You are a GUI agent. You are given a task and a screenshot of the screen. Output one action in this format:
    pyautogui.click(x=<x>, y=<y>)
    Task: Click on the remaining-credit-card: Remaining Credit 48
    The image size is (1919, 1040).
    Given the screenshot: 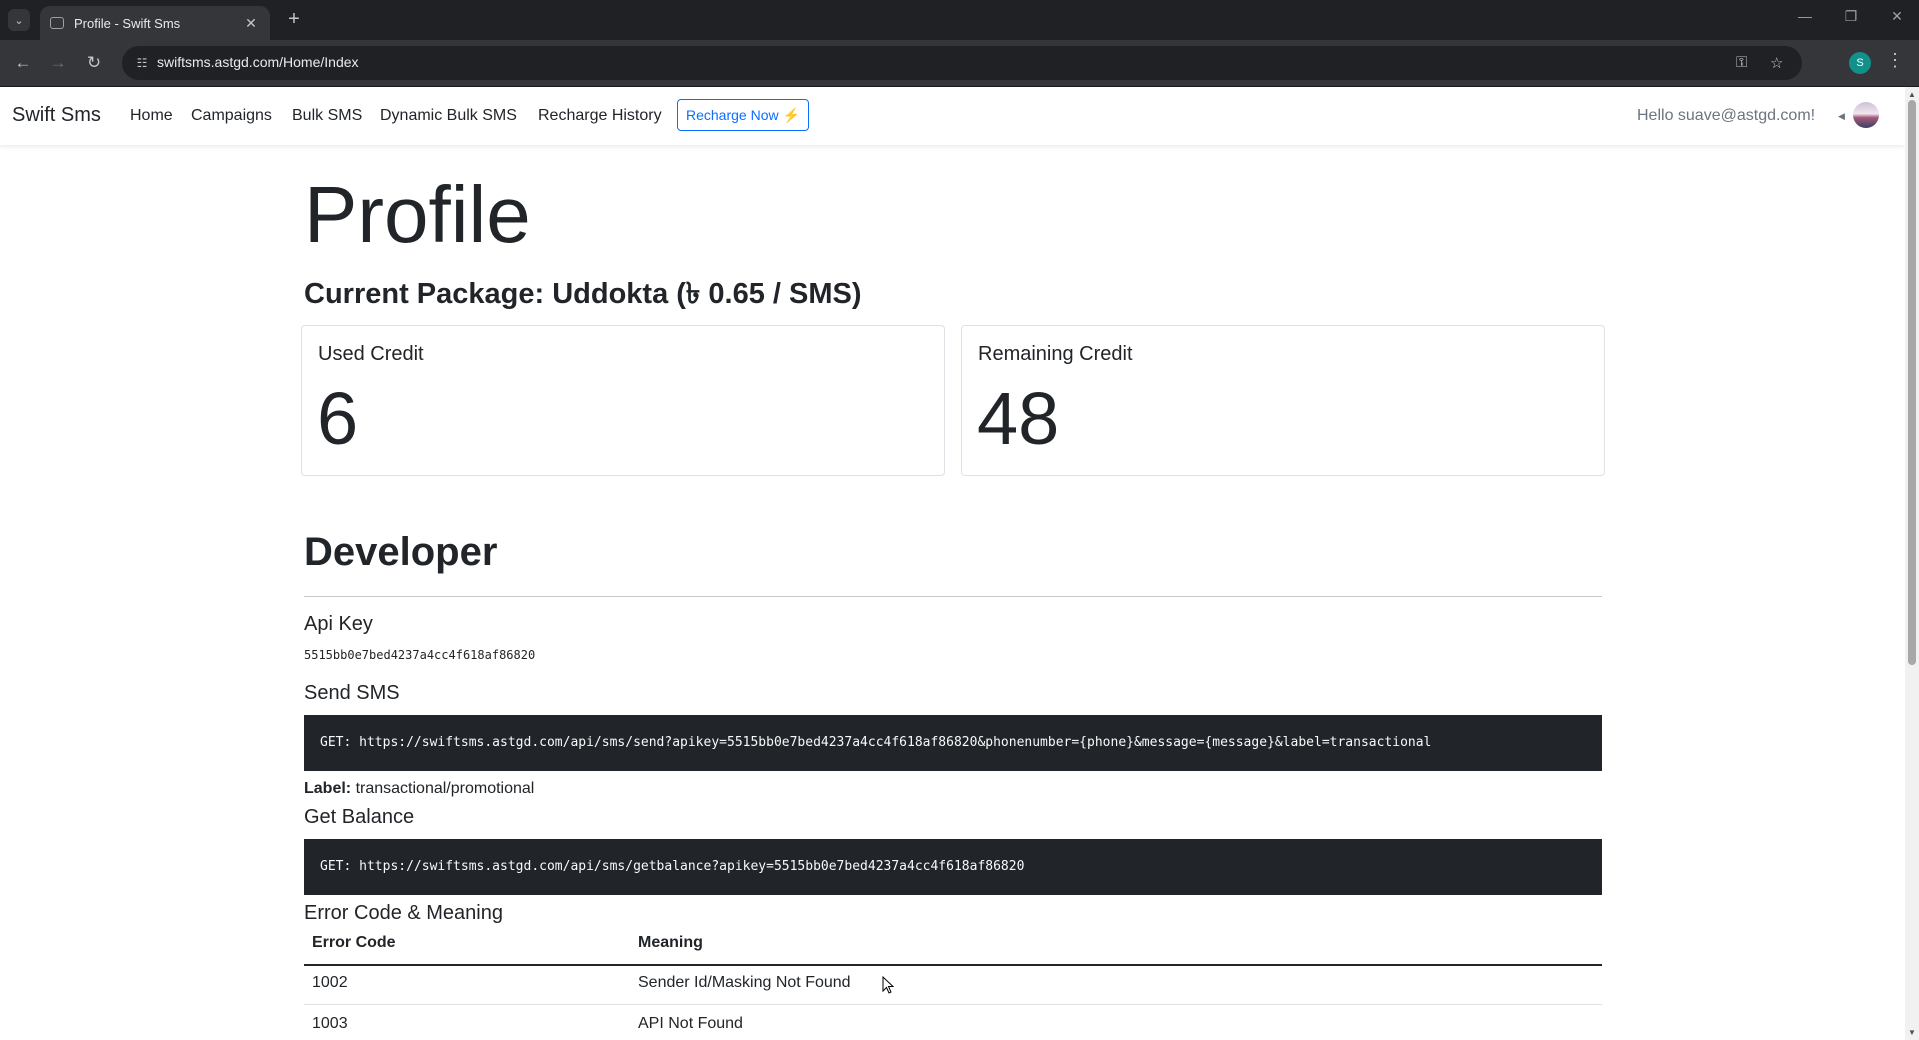 What is the action you would take?
    pyautogui.click(x=1283, y=400)
    